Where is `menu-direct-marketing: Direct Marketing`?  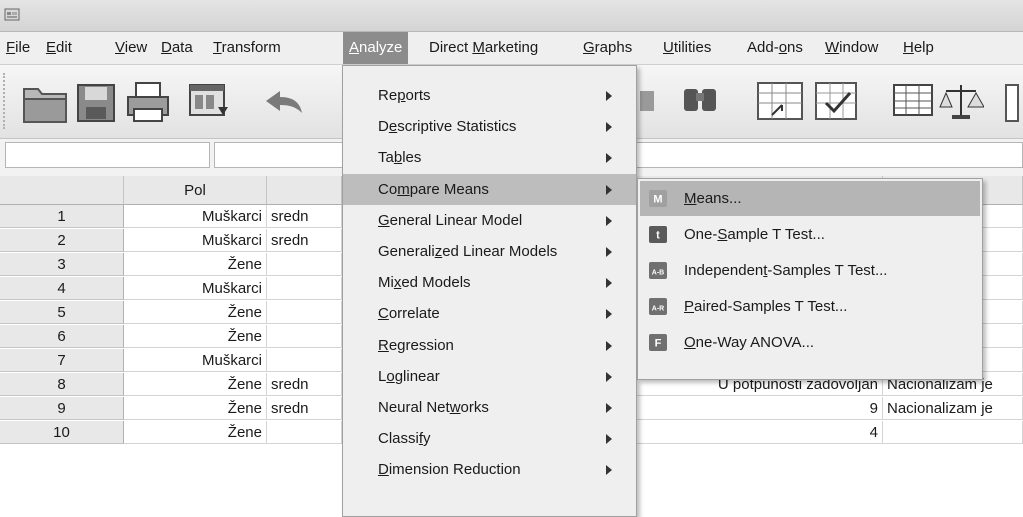
menu-direct-marketing: Direct Marketing is located at coordinates (483, 48).